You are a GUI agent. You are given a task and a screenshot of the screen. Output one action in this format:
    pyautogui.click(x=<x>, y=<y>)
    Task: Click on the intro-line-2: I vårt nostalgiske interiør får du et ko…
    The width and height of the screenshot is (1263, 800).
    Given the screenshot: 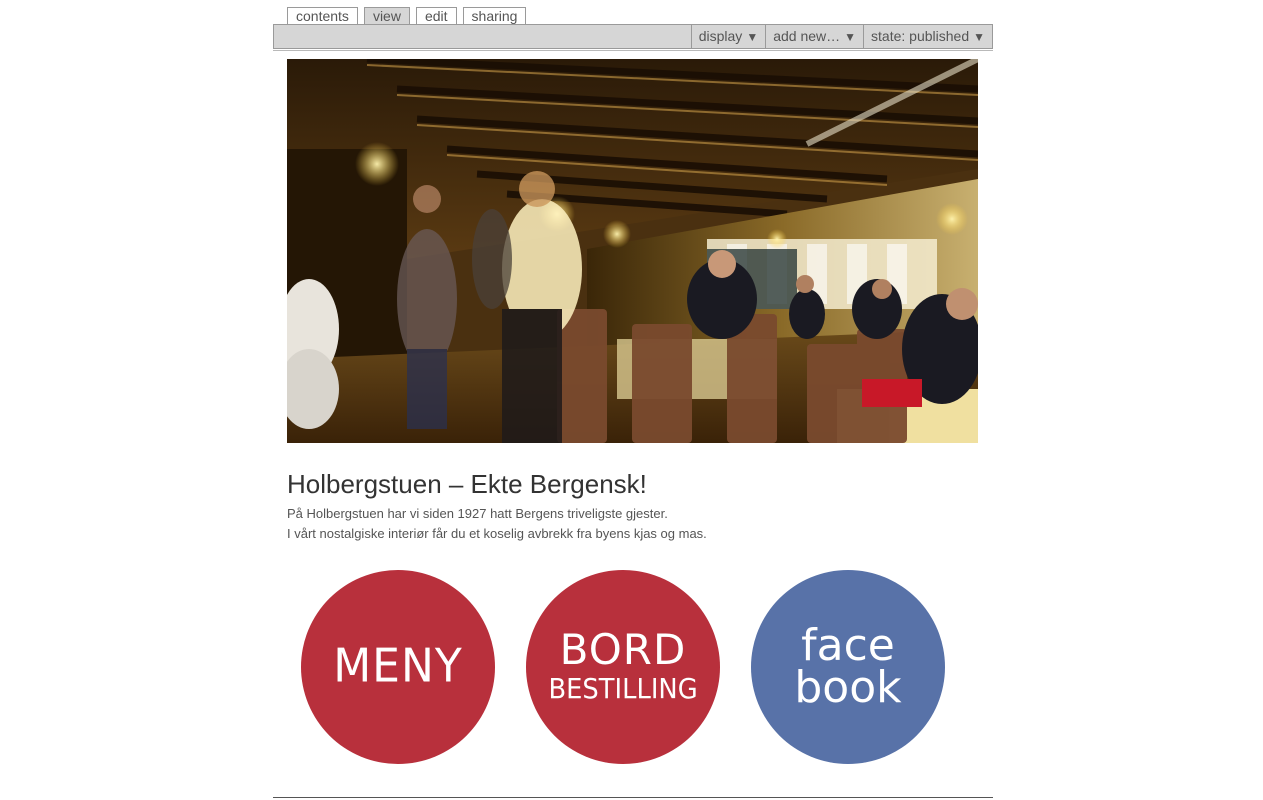 What is the action you would take?
    pyautogui.click(x=497, y=533)
    